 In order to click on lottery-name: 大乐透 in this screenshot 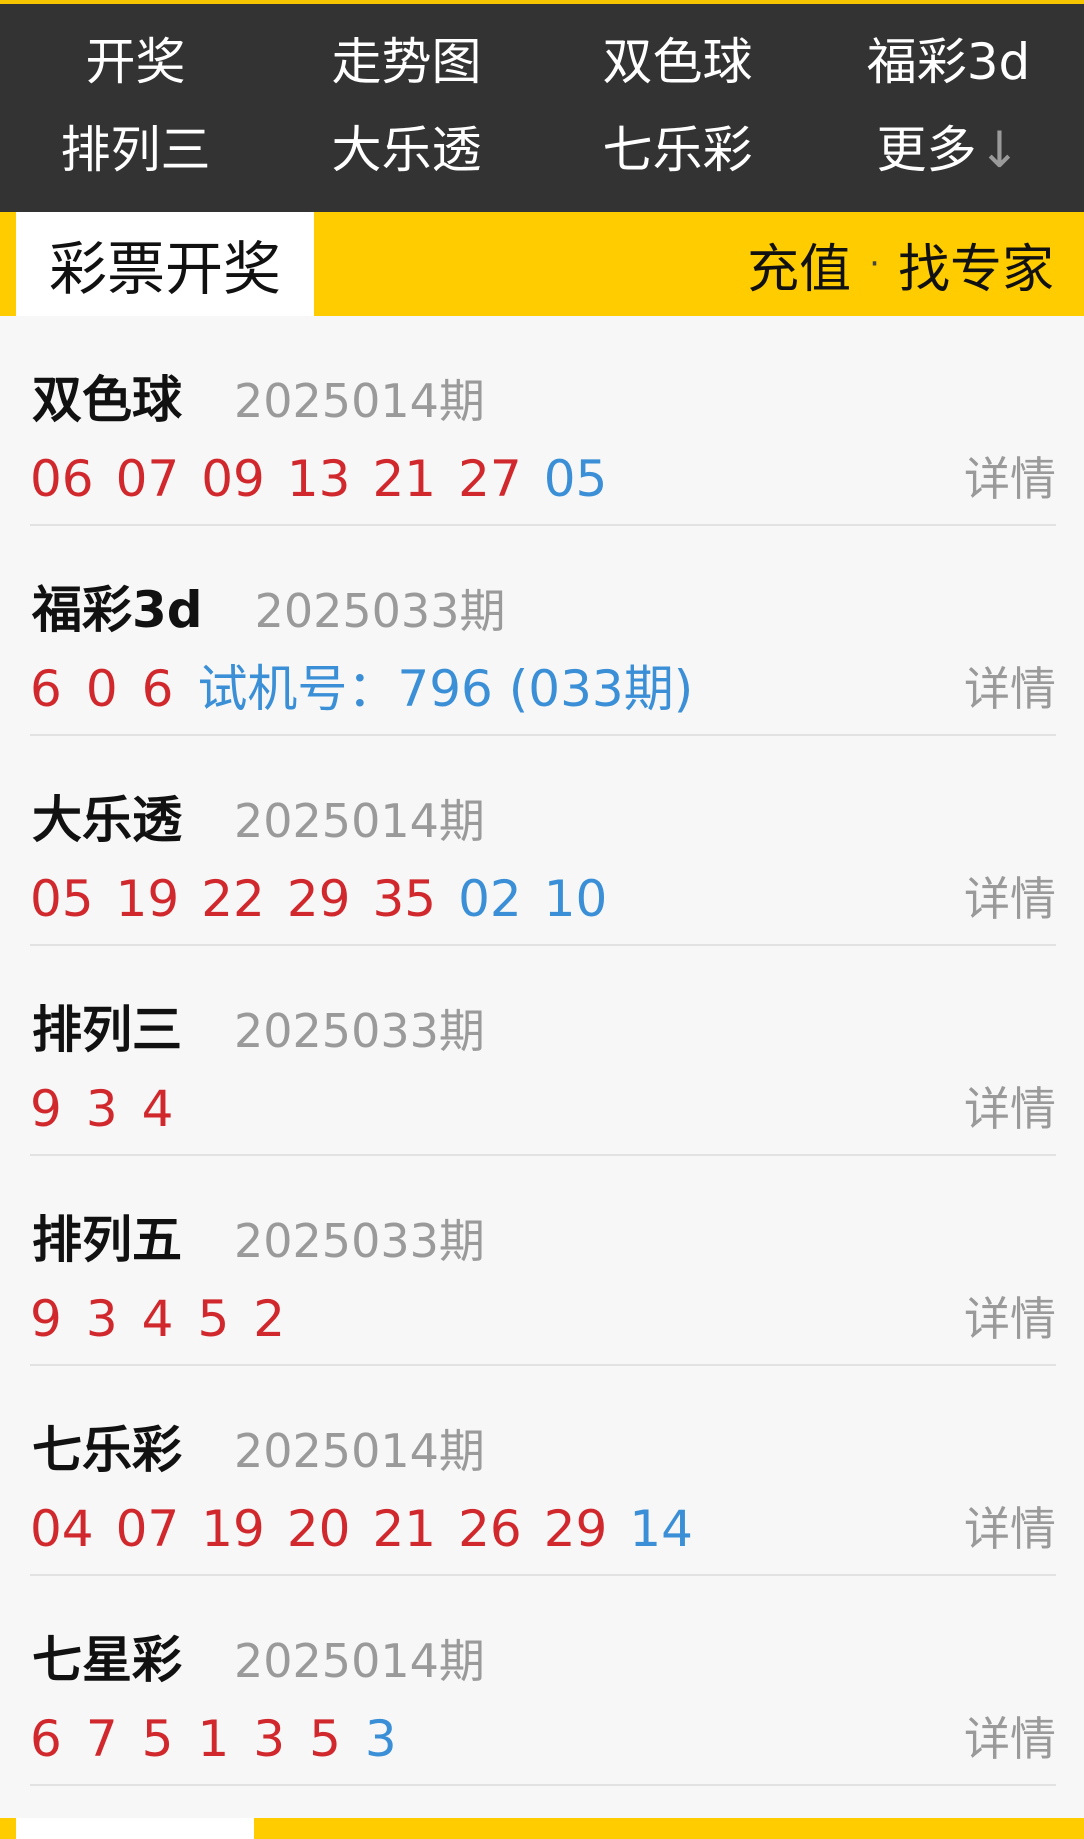, I will do `click(107, 820)`.